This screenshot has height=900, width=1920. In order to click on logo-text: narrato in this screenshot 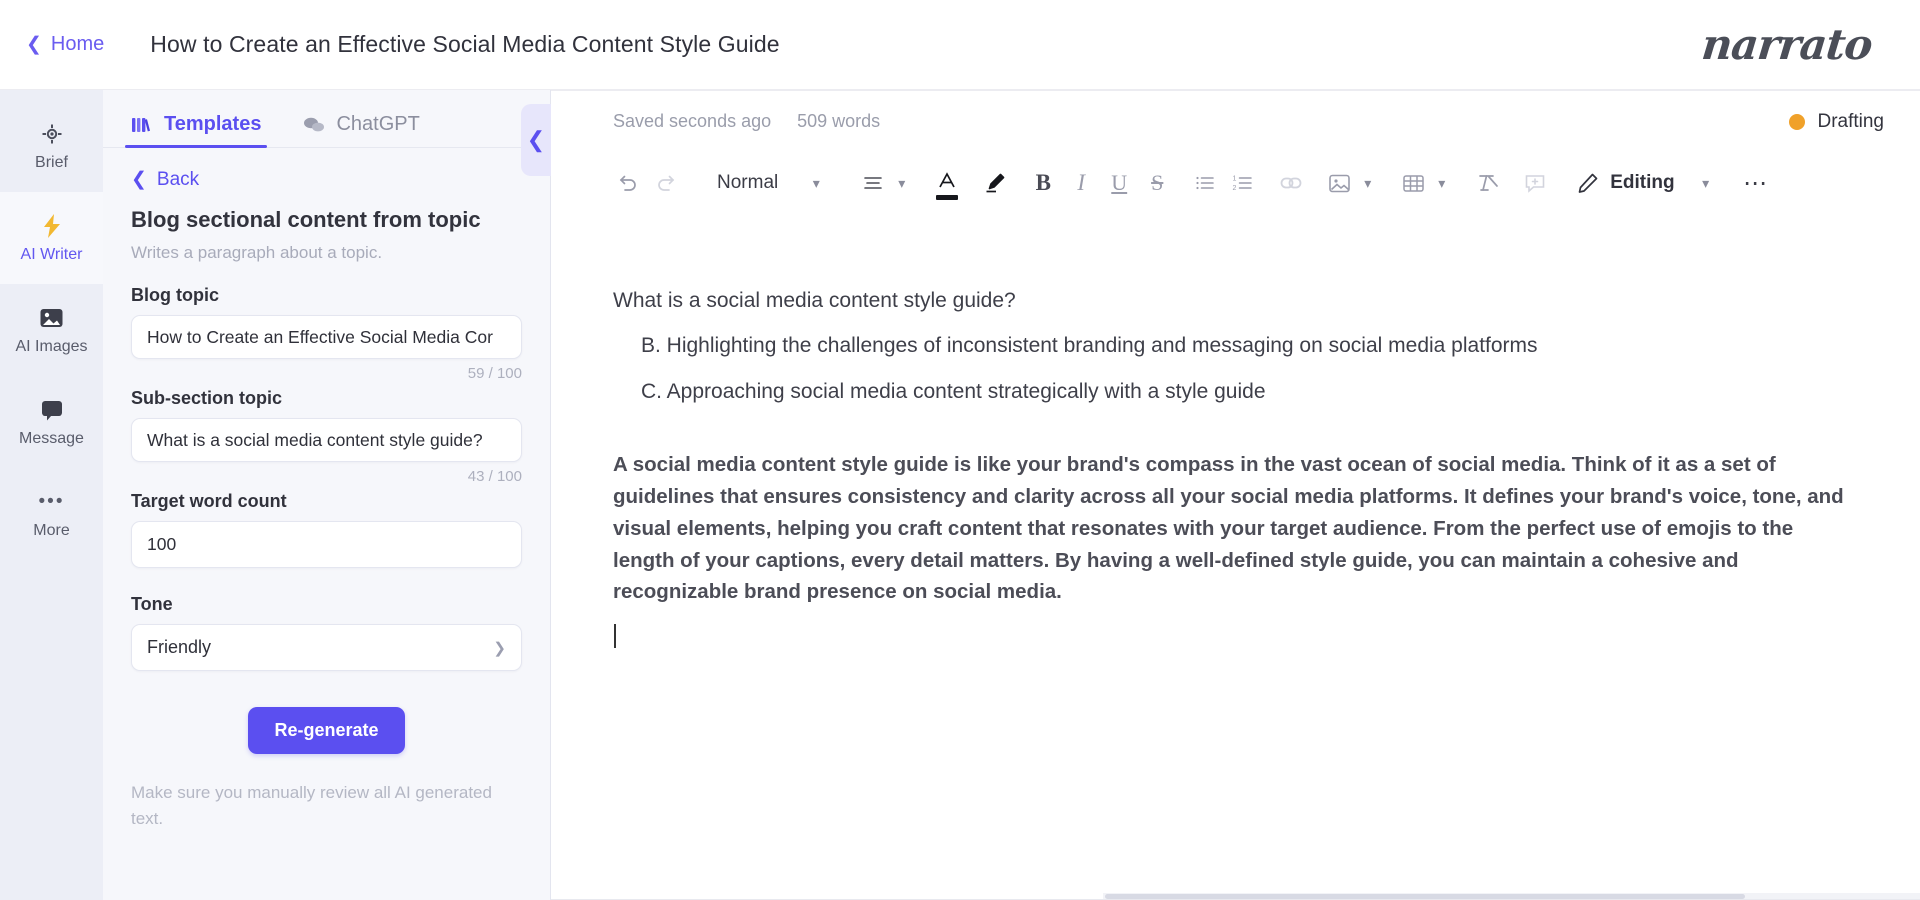, I will do `click(1787, 44)`.